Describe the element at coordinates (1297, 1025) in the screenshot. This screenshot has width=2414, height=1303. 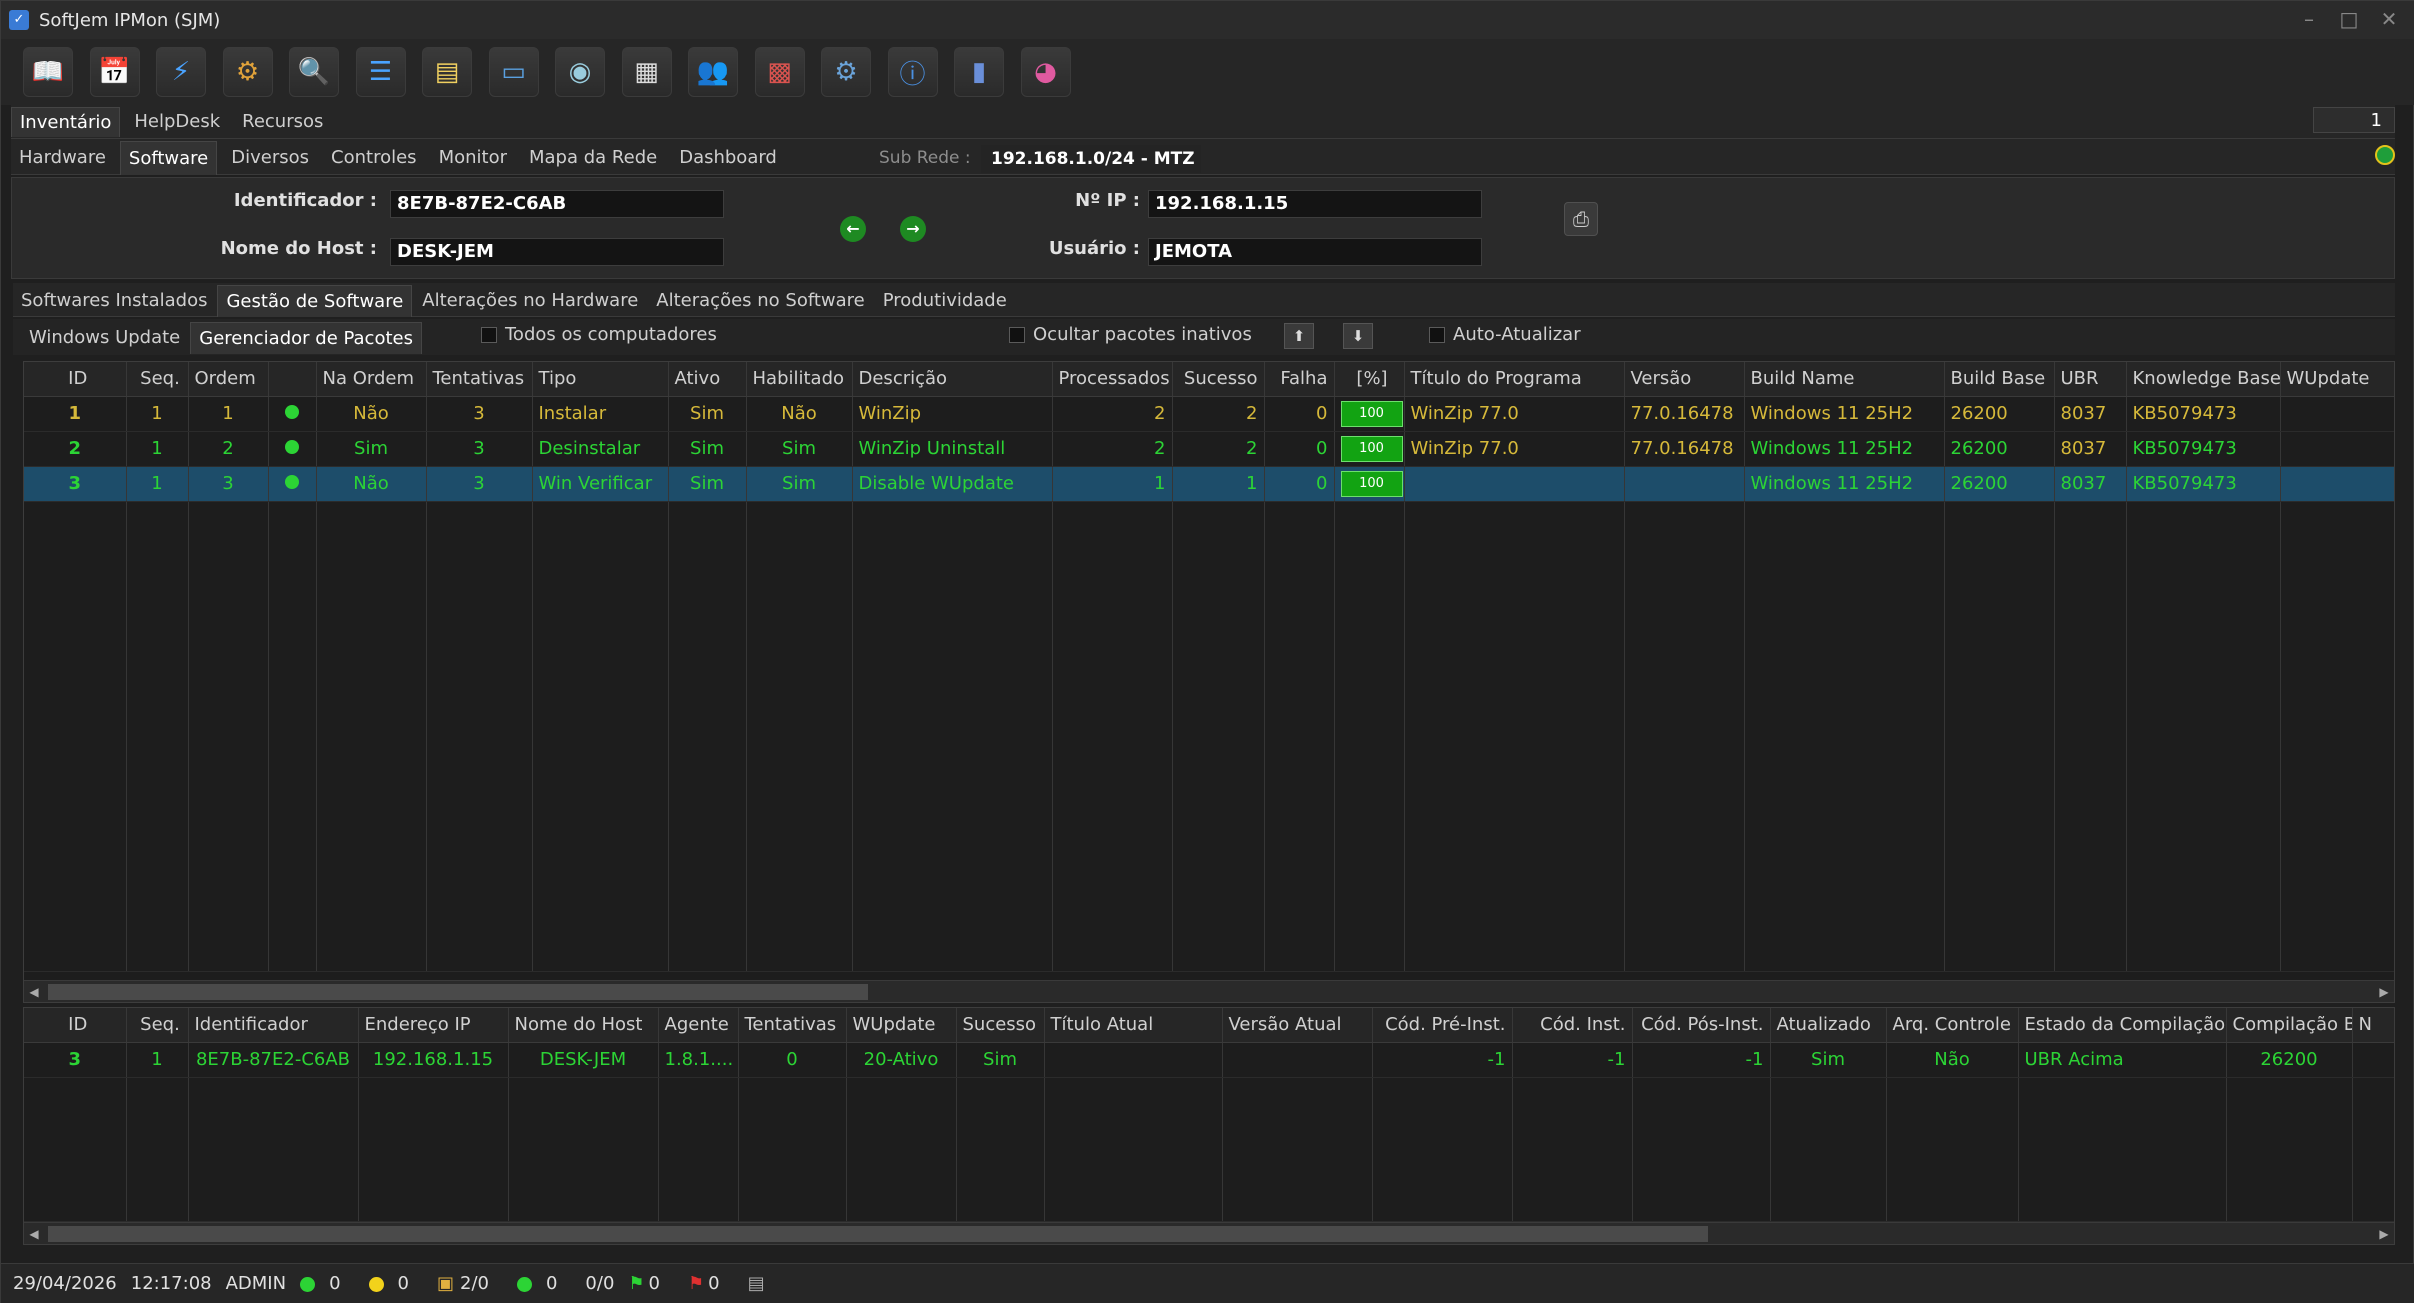
I see `col-header: Versão Atual` at that location.